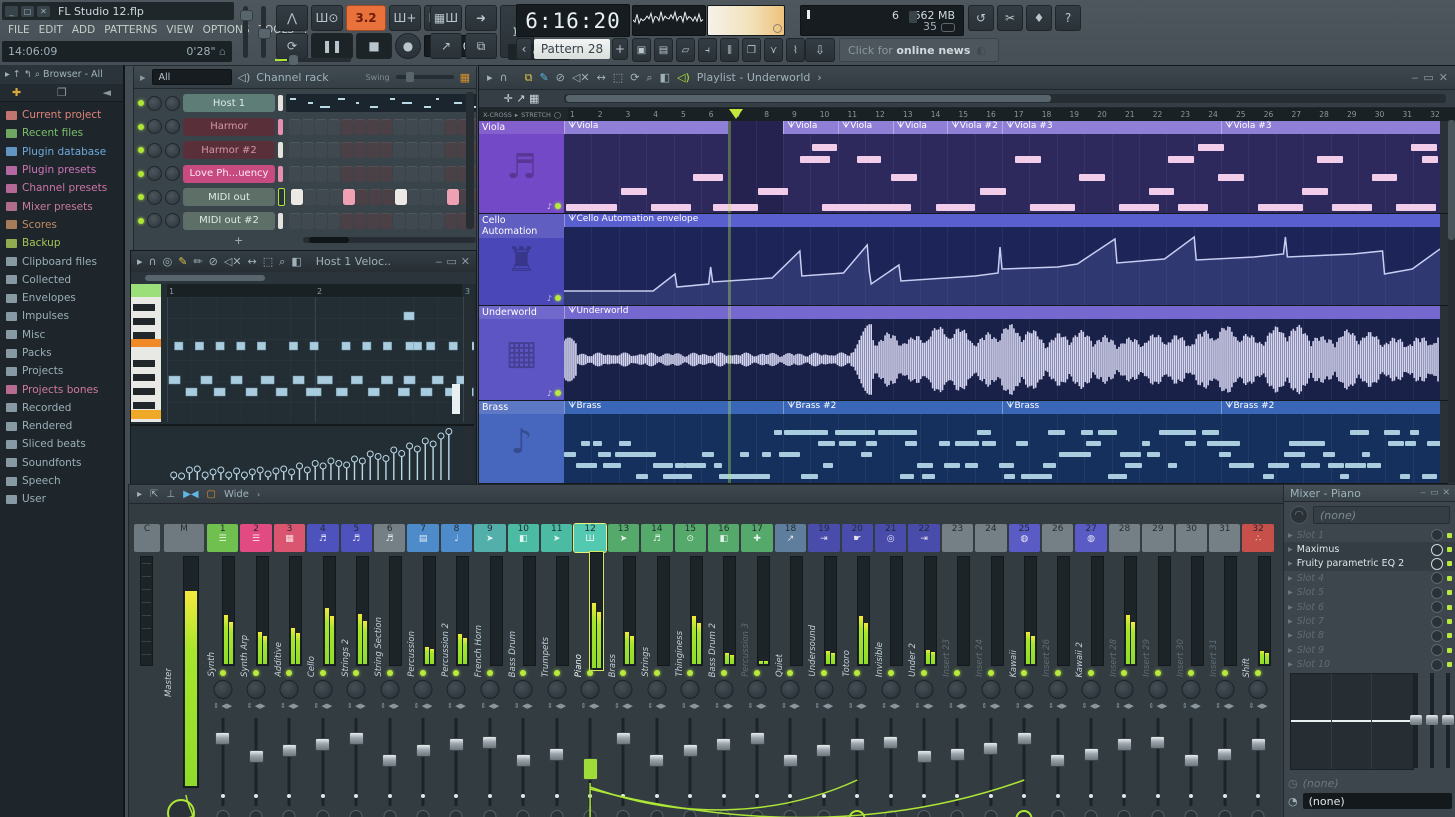  What do you see at coordinates (1446, 493) in the screenshot?
I see `fx-close-button: ✕` at bounding box center [1446, 493].